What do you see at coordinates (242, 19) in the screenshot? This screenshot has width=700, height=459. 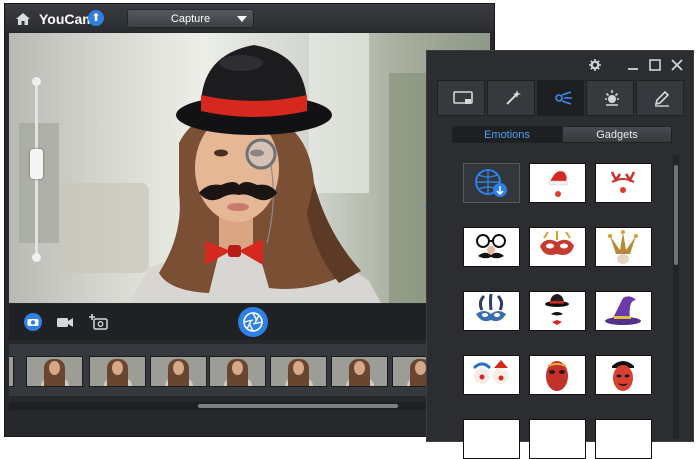 I see `chevron-down-icon` at bounding box center [242, 19].